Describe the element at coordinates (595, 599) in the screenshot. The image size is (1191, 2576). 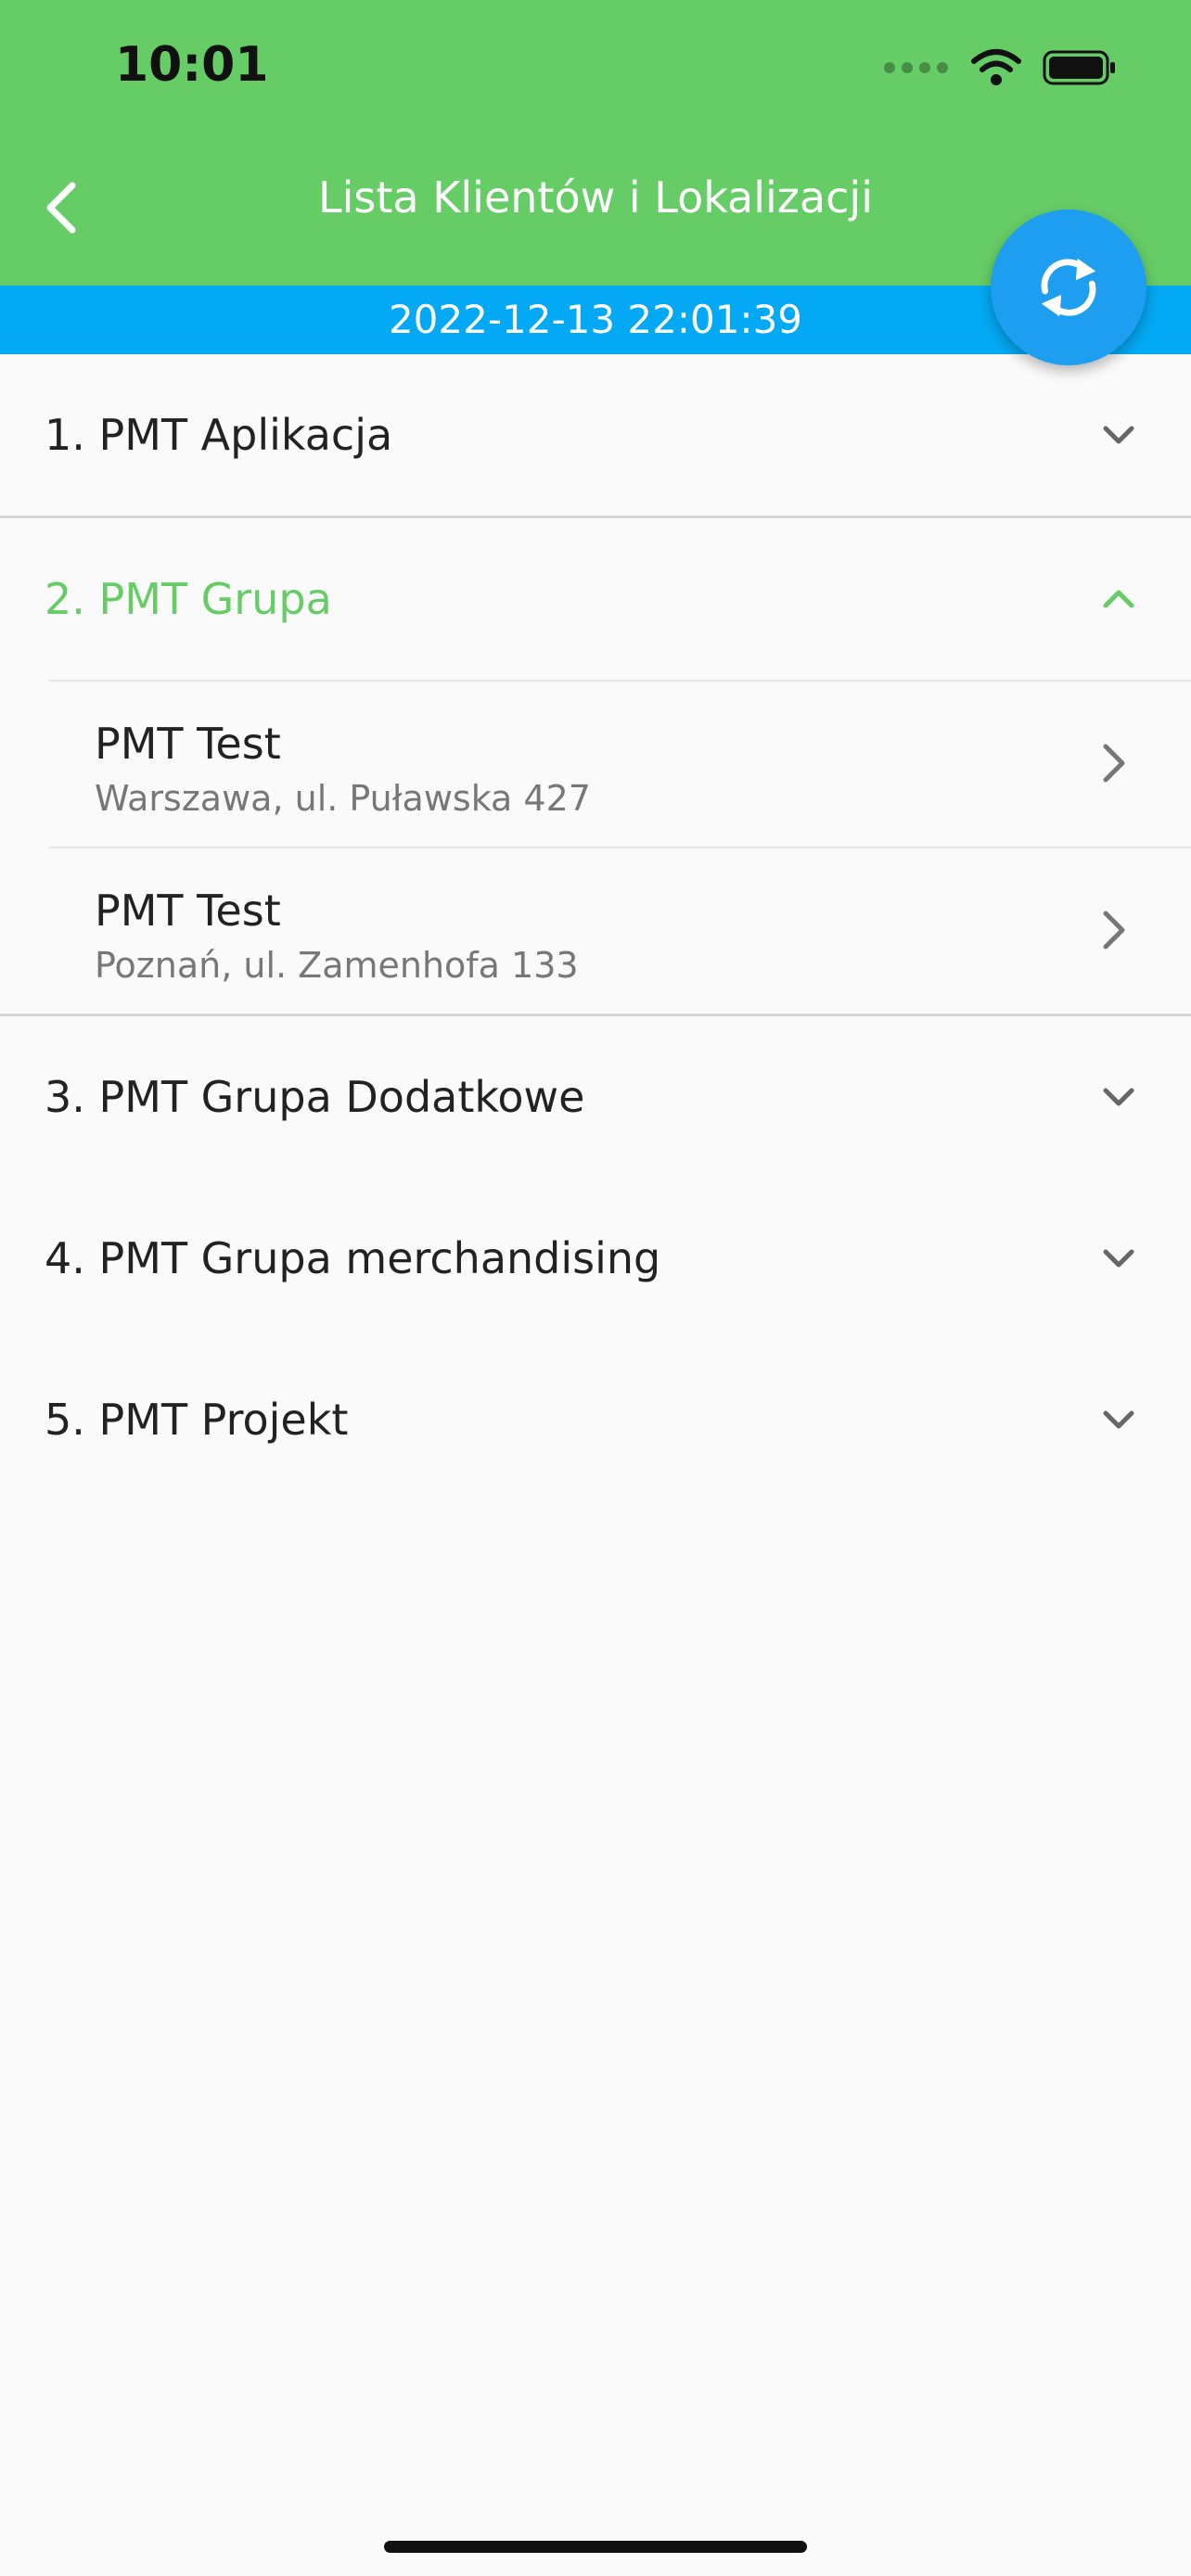
I see `group-header-pmt-grupa: 2. PMT Grupa` at that location.